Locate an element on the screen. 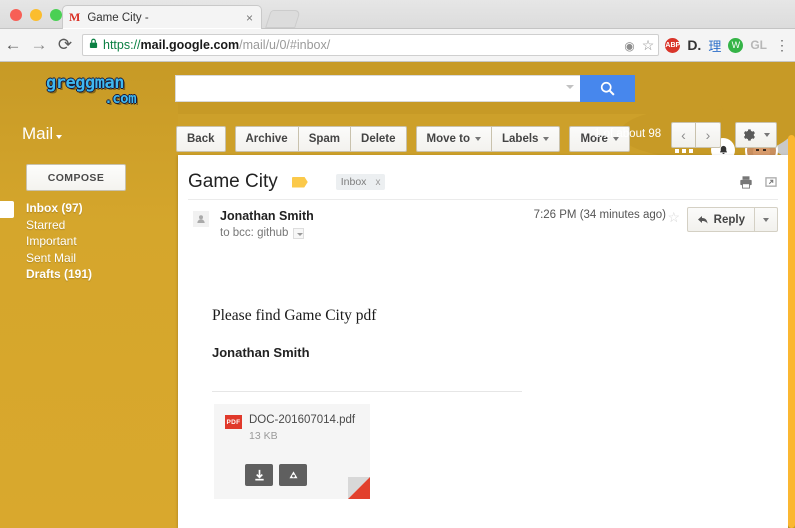  compose-button: COMPOSE is located at coordinates (76, 177).